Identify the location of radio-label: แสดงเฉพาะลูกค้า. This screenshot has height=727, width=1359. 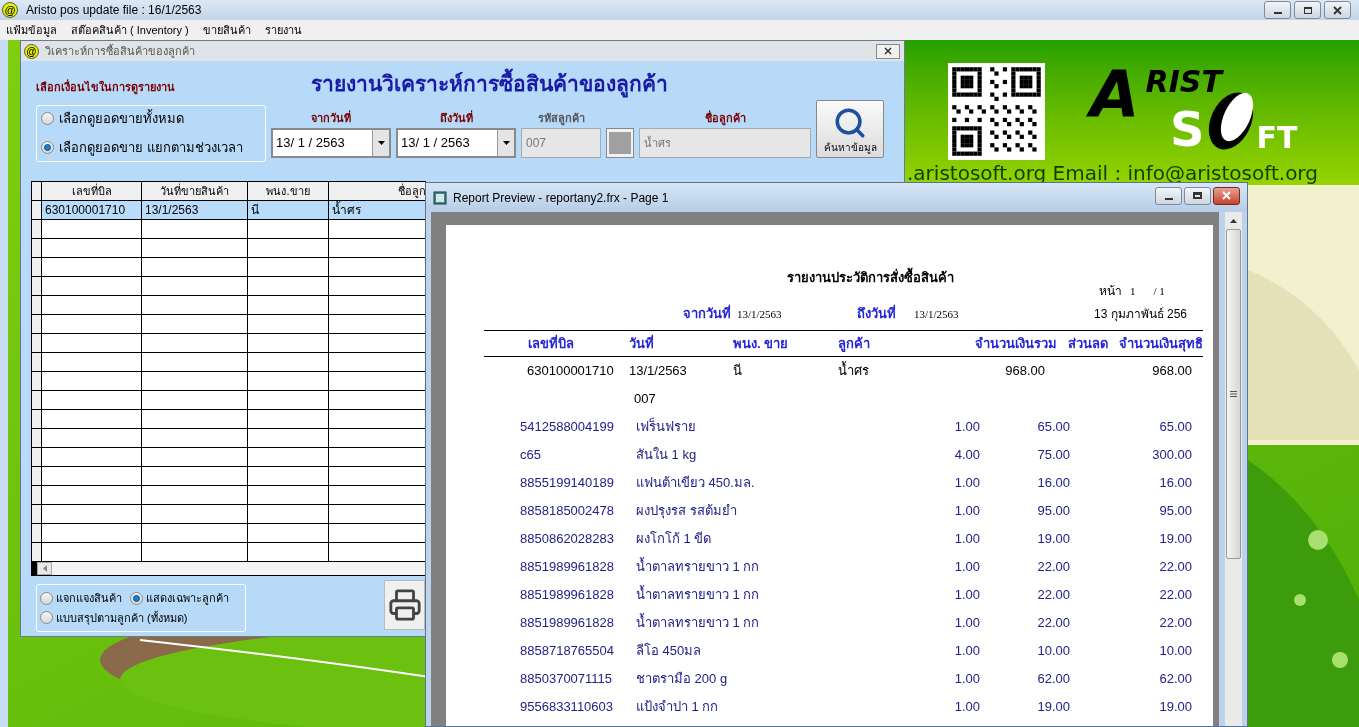
(187, 599).